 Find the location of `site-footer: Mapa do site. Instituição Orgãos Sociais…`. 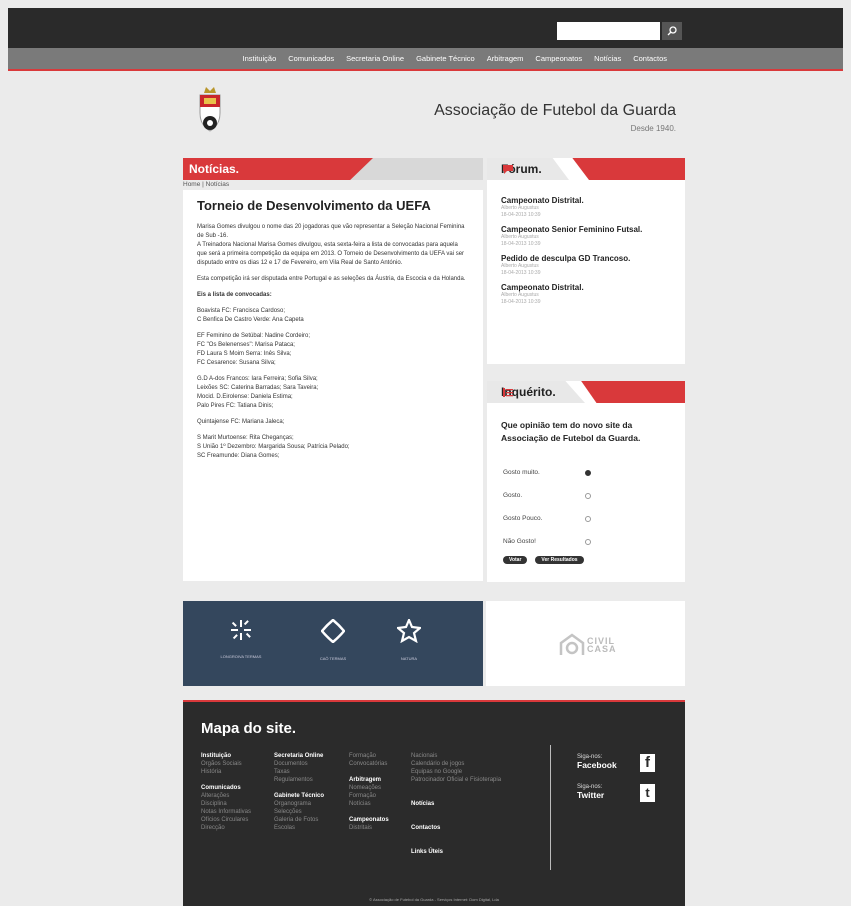

site-footer: Mapa do site. Instituição Orgãos Sociais… is located at coordinates (434, 803).